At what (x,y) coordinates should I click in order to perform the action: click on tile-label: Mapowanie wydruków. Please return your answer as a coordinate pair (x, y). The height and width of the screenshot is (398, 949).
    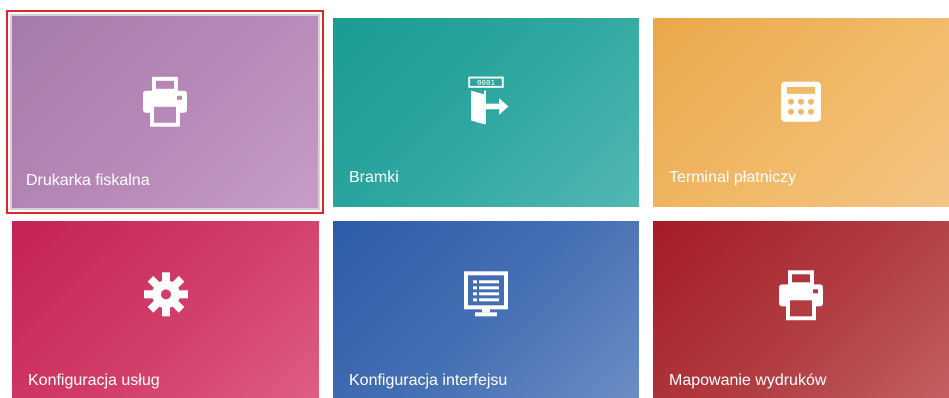
    Looking at the image, I should click on (748, 380).